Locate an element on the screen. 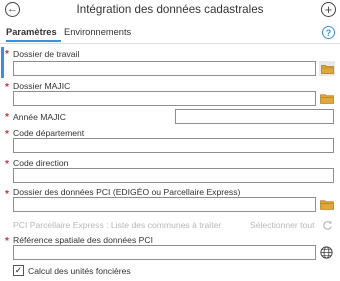 This screenshot has width=340, height=281. select-all-link: Sélectionner tout is located at coordinates (282, 225).